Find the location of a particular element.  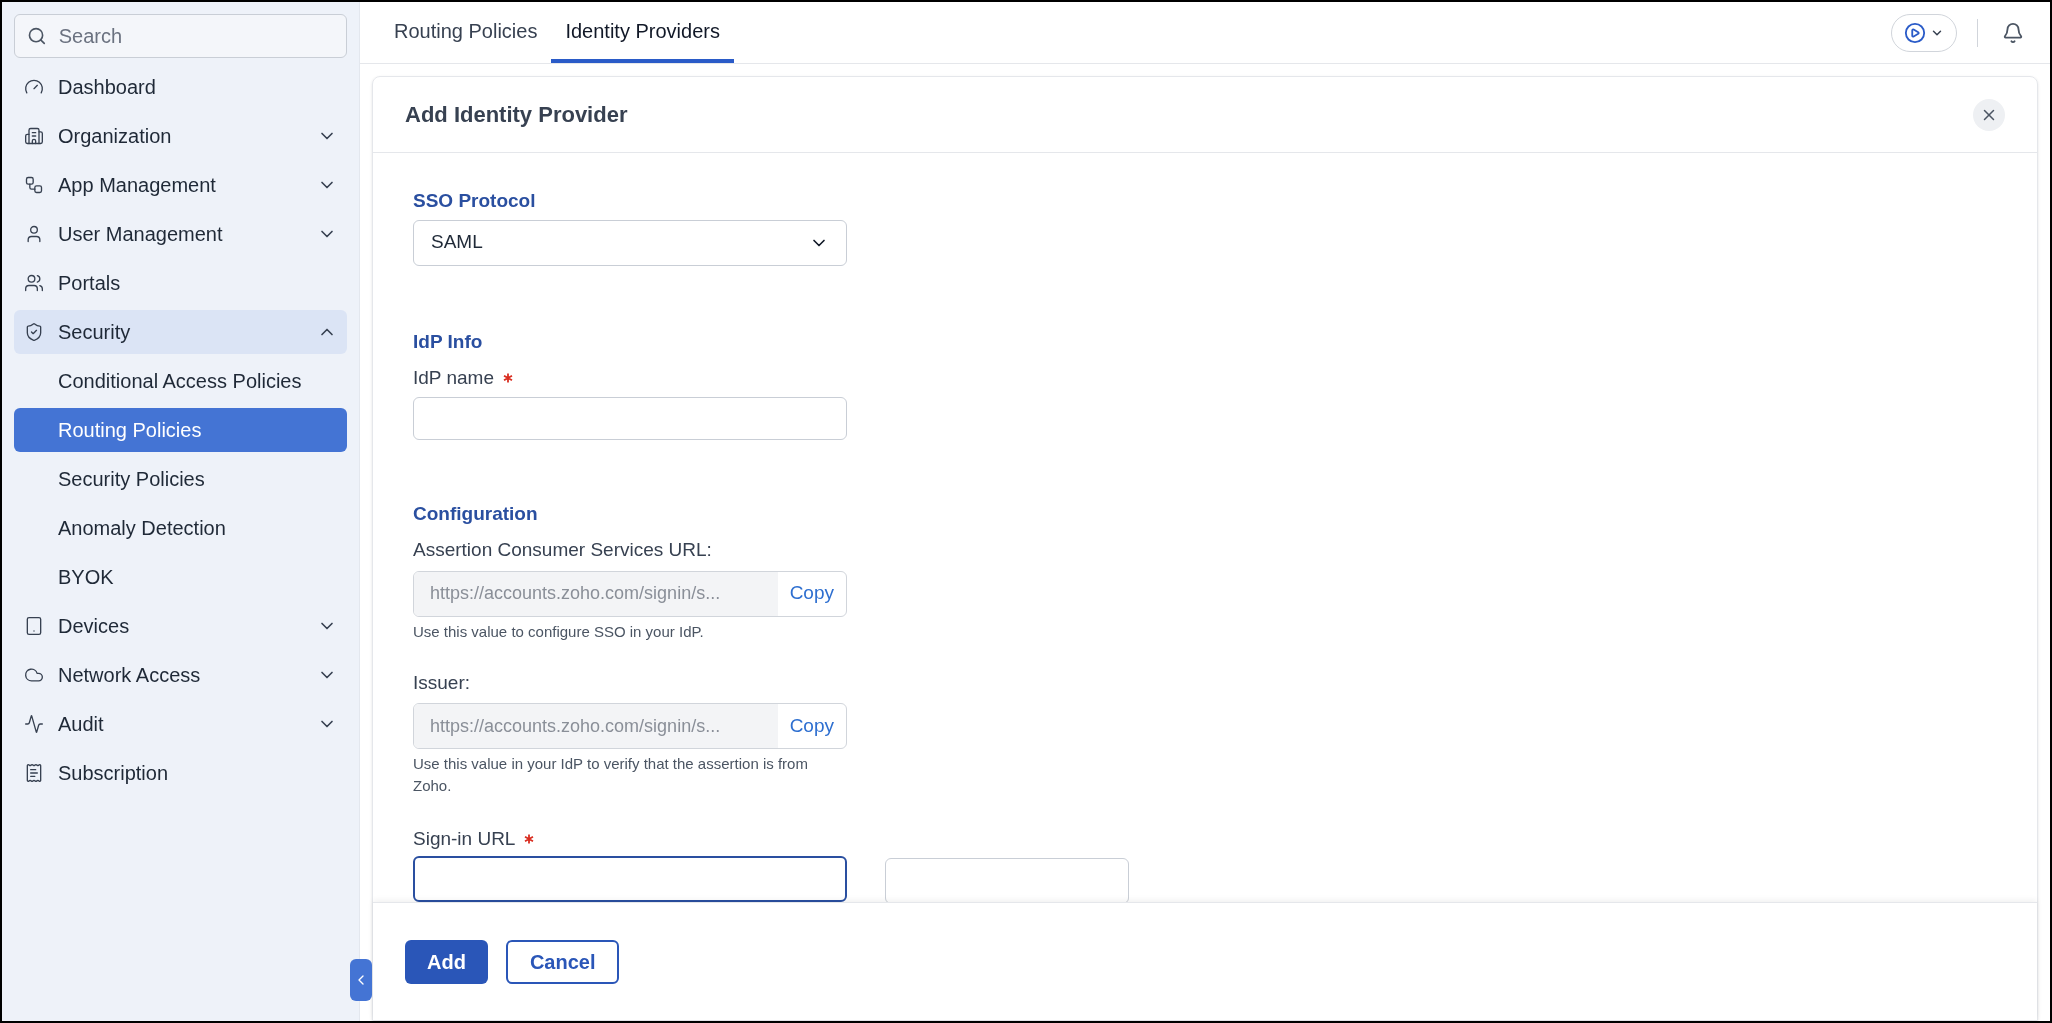

idp-name-input is located at coordinates (630, 418).